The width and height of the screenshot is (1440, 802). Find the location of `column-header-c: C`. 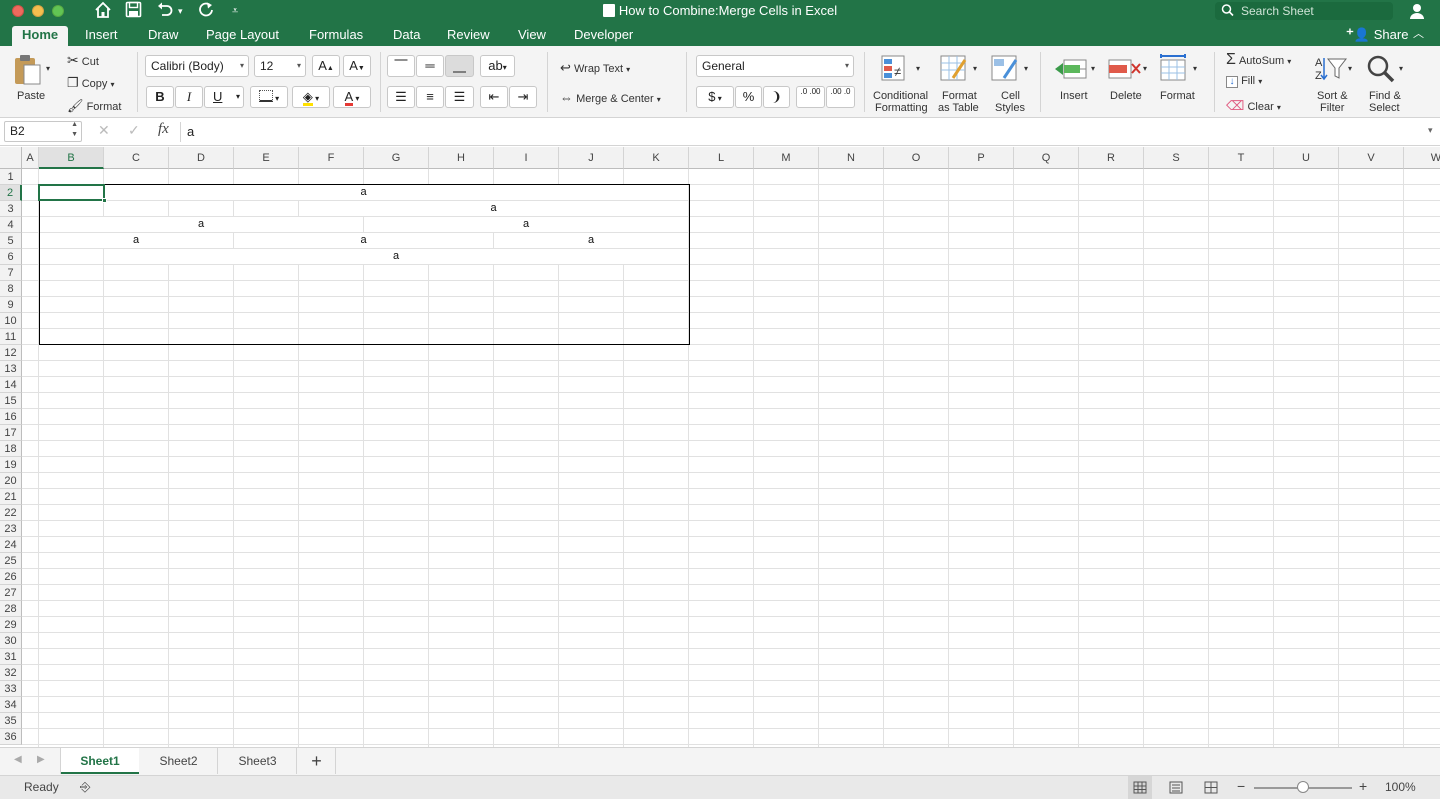

column-header-c: C is located at coordinates (136, 158).